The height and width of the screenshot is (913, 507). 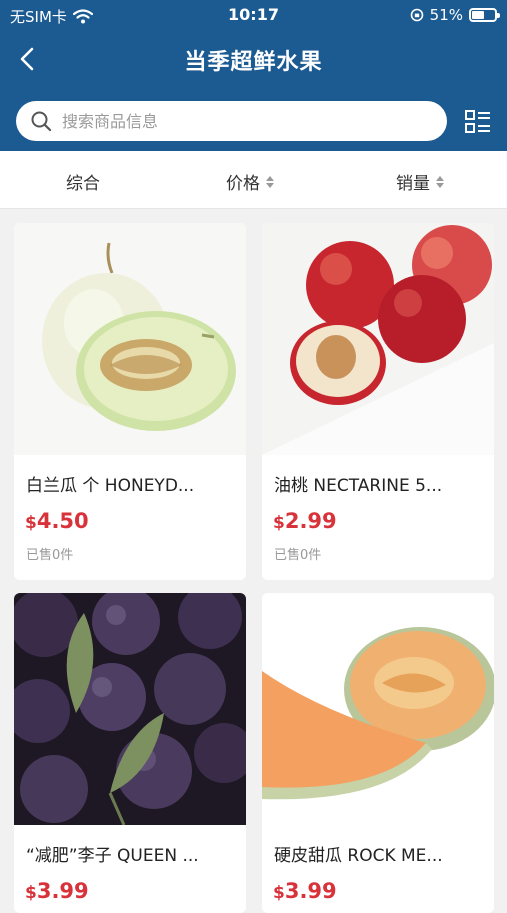 What do you see at coordinates (130, 339) in the screenshot?
I see `product-image-honeydew` at bounding box center [130, 339].